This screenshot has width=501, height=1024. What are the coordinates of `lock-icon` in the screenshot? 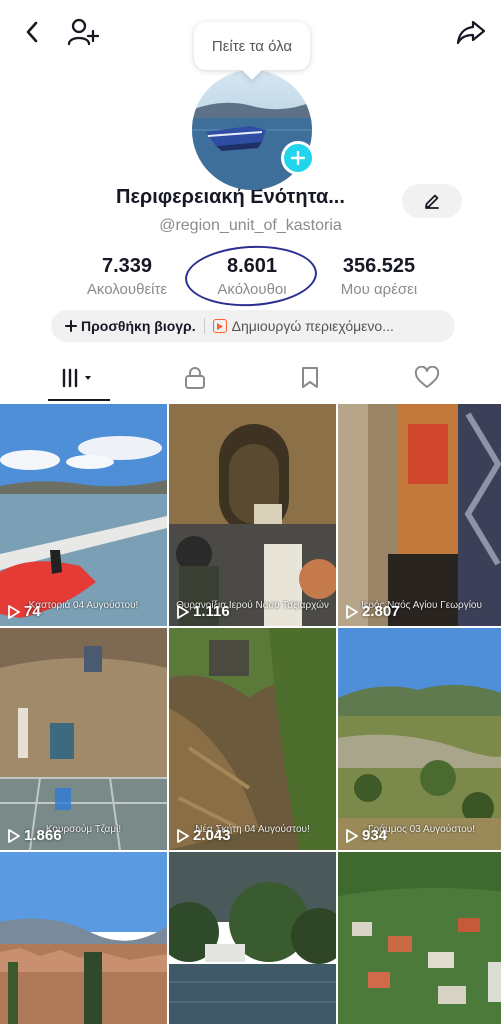 It's located at (195, 378).